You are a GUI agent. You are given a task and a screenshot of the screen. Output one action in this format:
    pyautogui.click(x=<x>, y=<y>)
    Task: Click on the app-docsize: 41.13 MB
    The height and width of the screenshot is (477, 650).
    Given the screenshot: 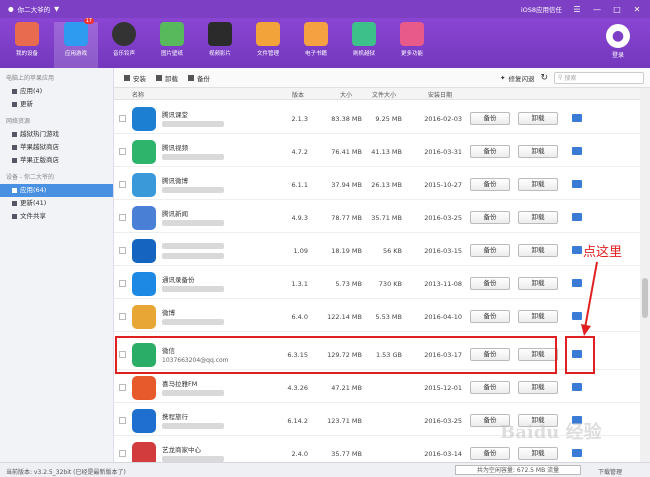 What is the action you would take?
    pyautogui.click(x=386, y=152)
    